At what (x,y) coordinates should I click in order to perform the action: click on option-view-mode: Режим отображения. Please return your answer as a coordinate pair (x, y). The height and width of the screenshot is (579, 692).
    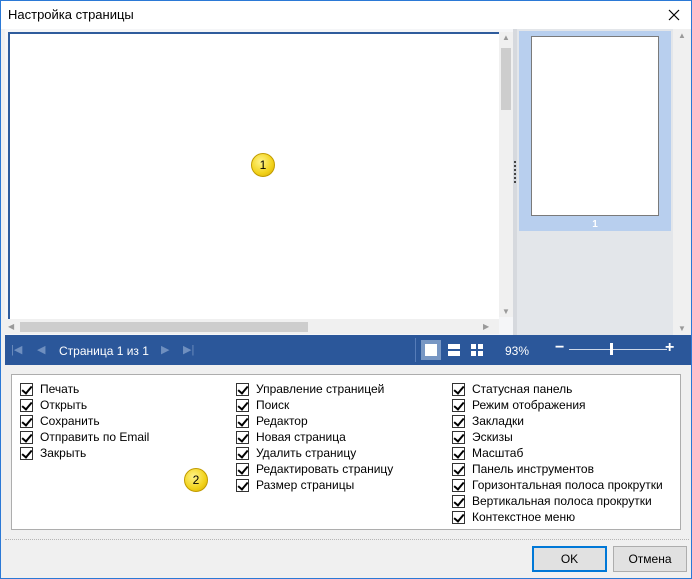
    Looking at the image, I should click on (557, 405).